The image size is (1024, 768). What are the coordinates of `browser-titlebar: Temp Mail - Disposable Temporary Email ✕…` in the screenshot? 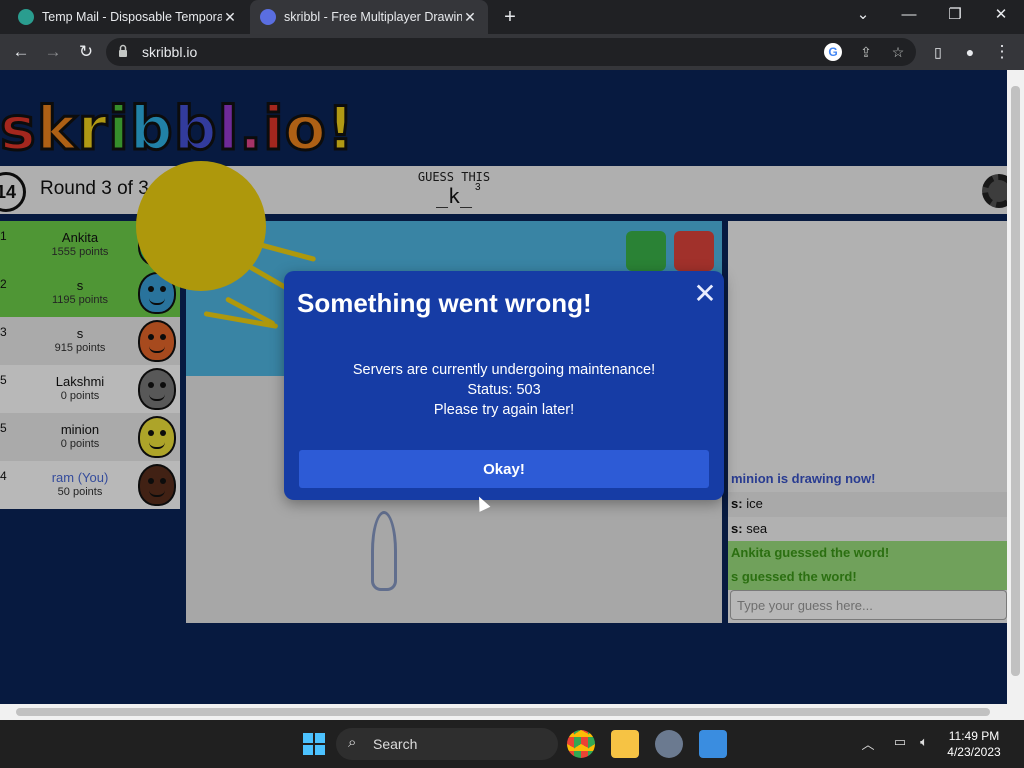 It's located at (512, 17).